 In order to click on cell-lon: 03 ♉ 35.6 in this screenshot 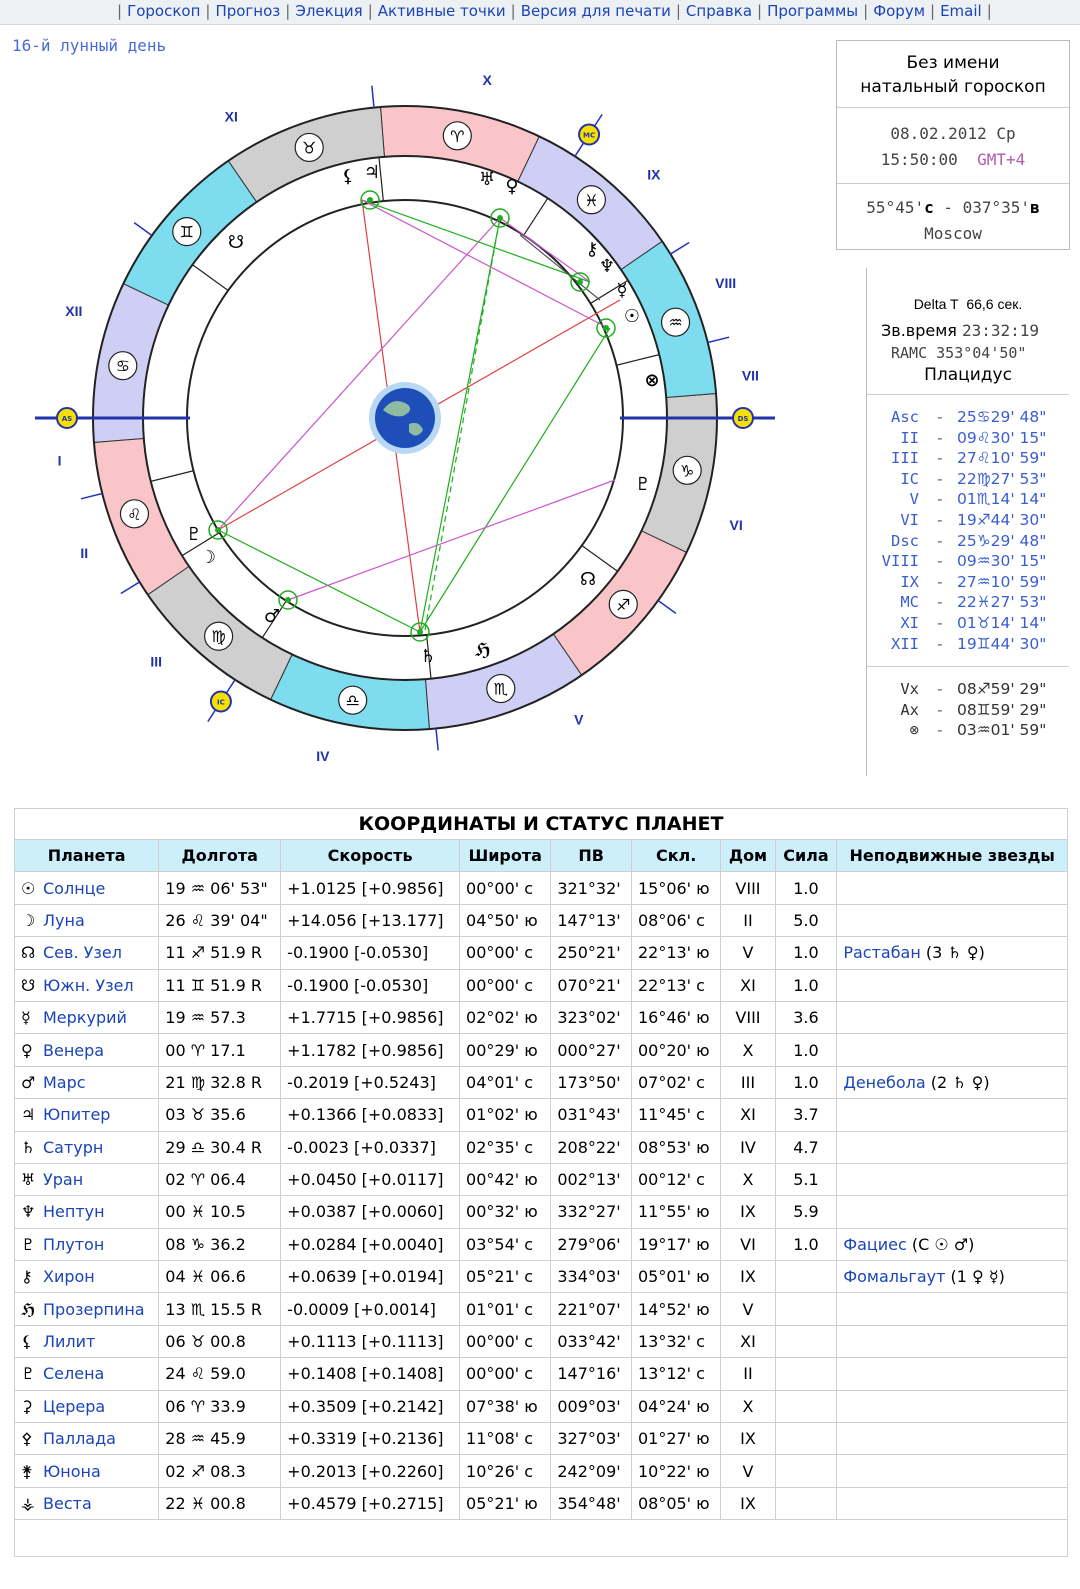, I will do `click(220, 1115)`.